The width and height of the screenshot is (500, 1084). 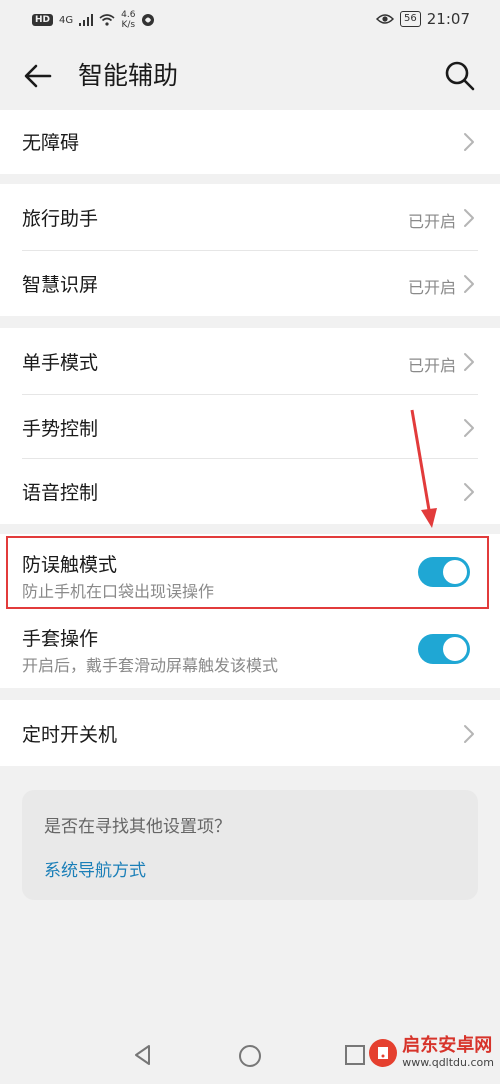 What do you see at coordinates (86, 20) in the screenshot?
I see `signal-icon` at bounding box center [86, 20].